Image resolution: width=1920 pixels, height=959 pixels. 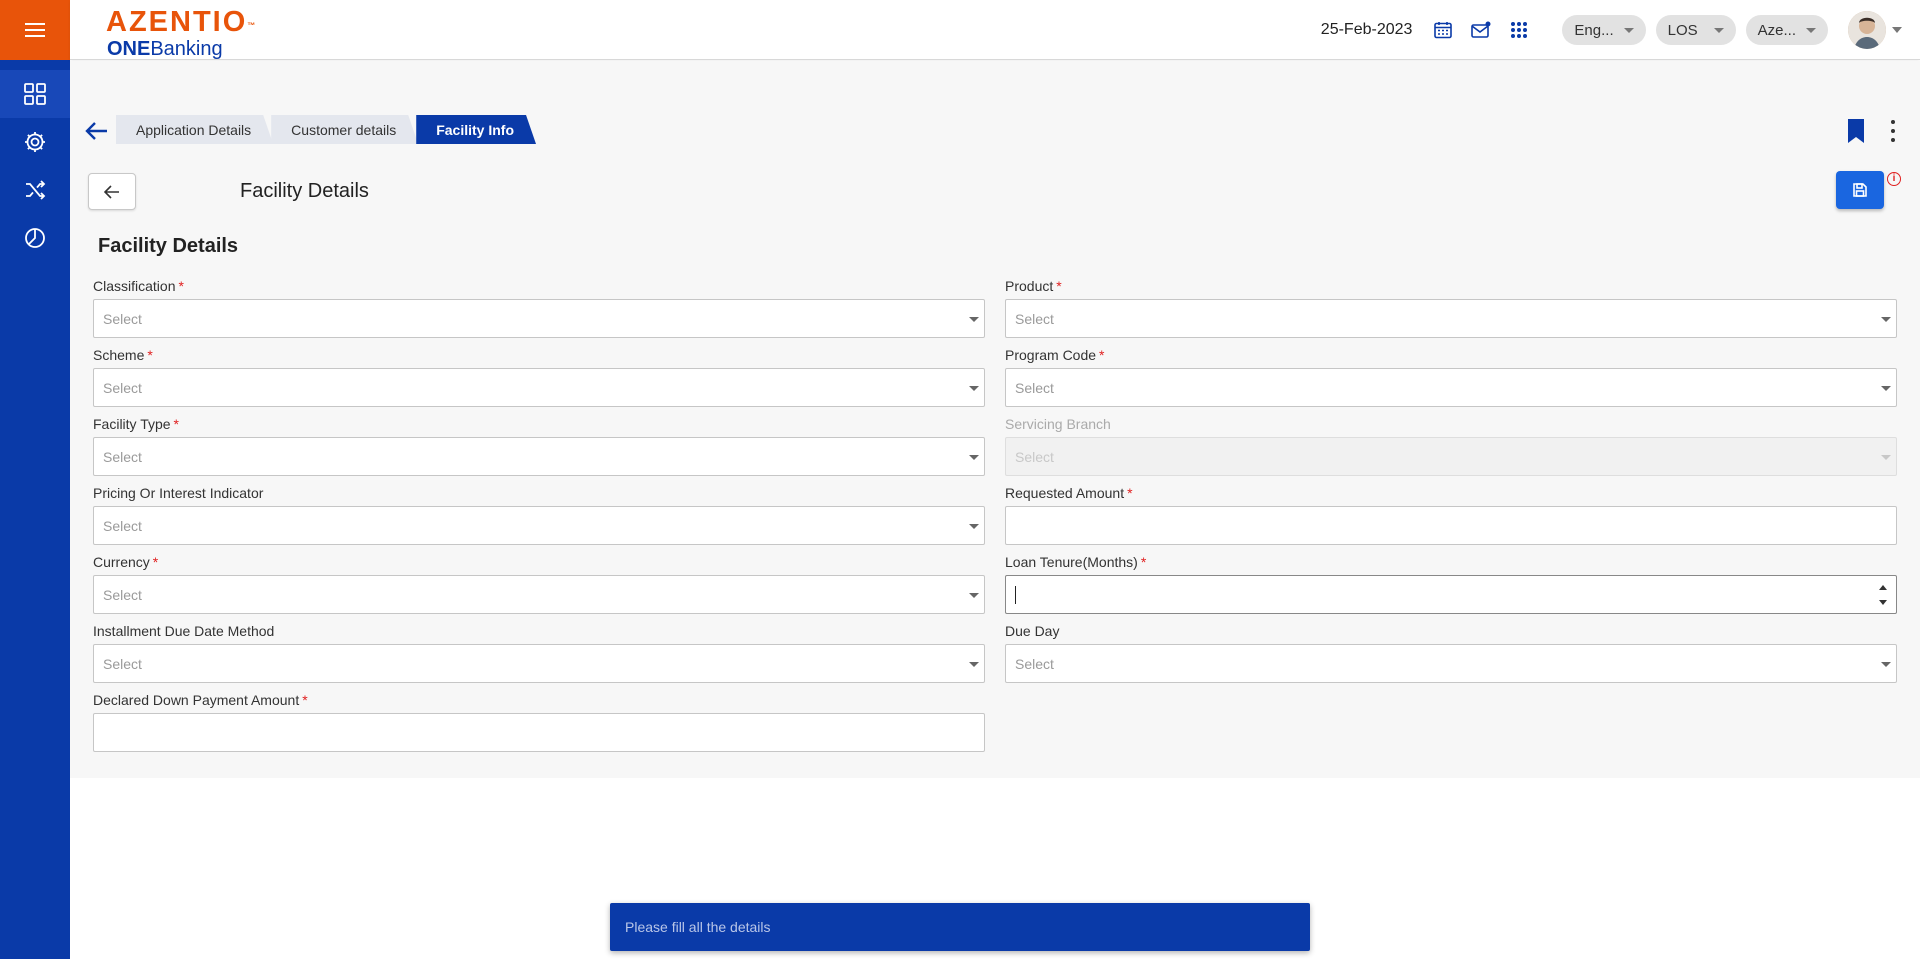 I want to click on current-date: 25-Feb-2023, so click(x=1366, y=29).